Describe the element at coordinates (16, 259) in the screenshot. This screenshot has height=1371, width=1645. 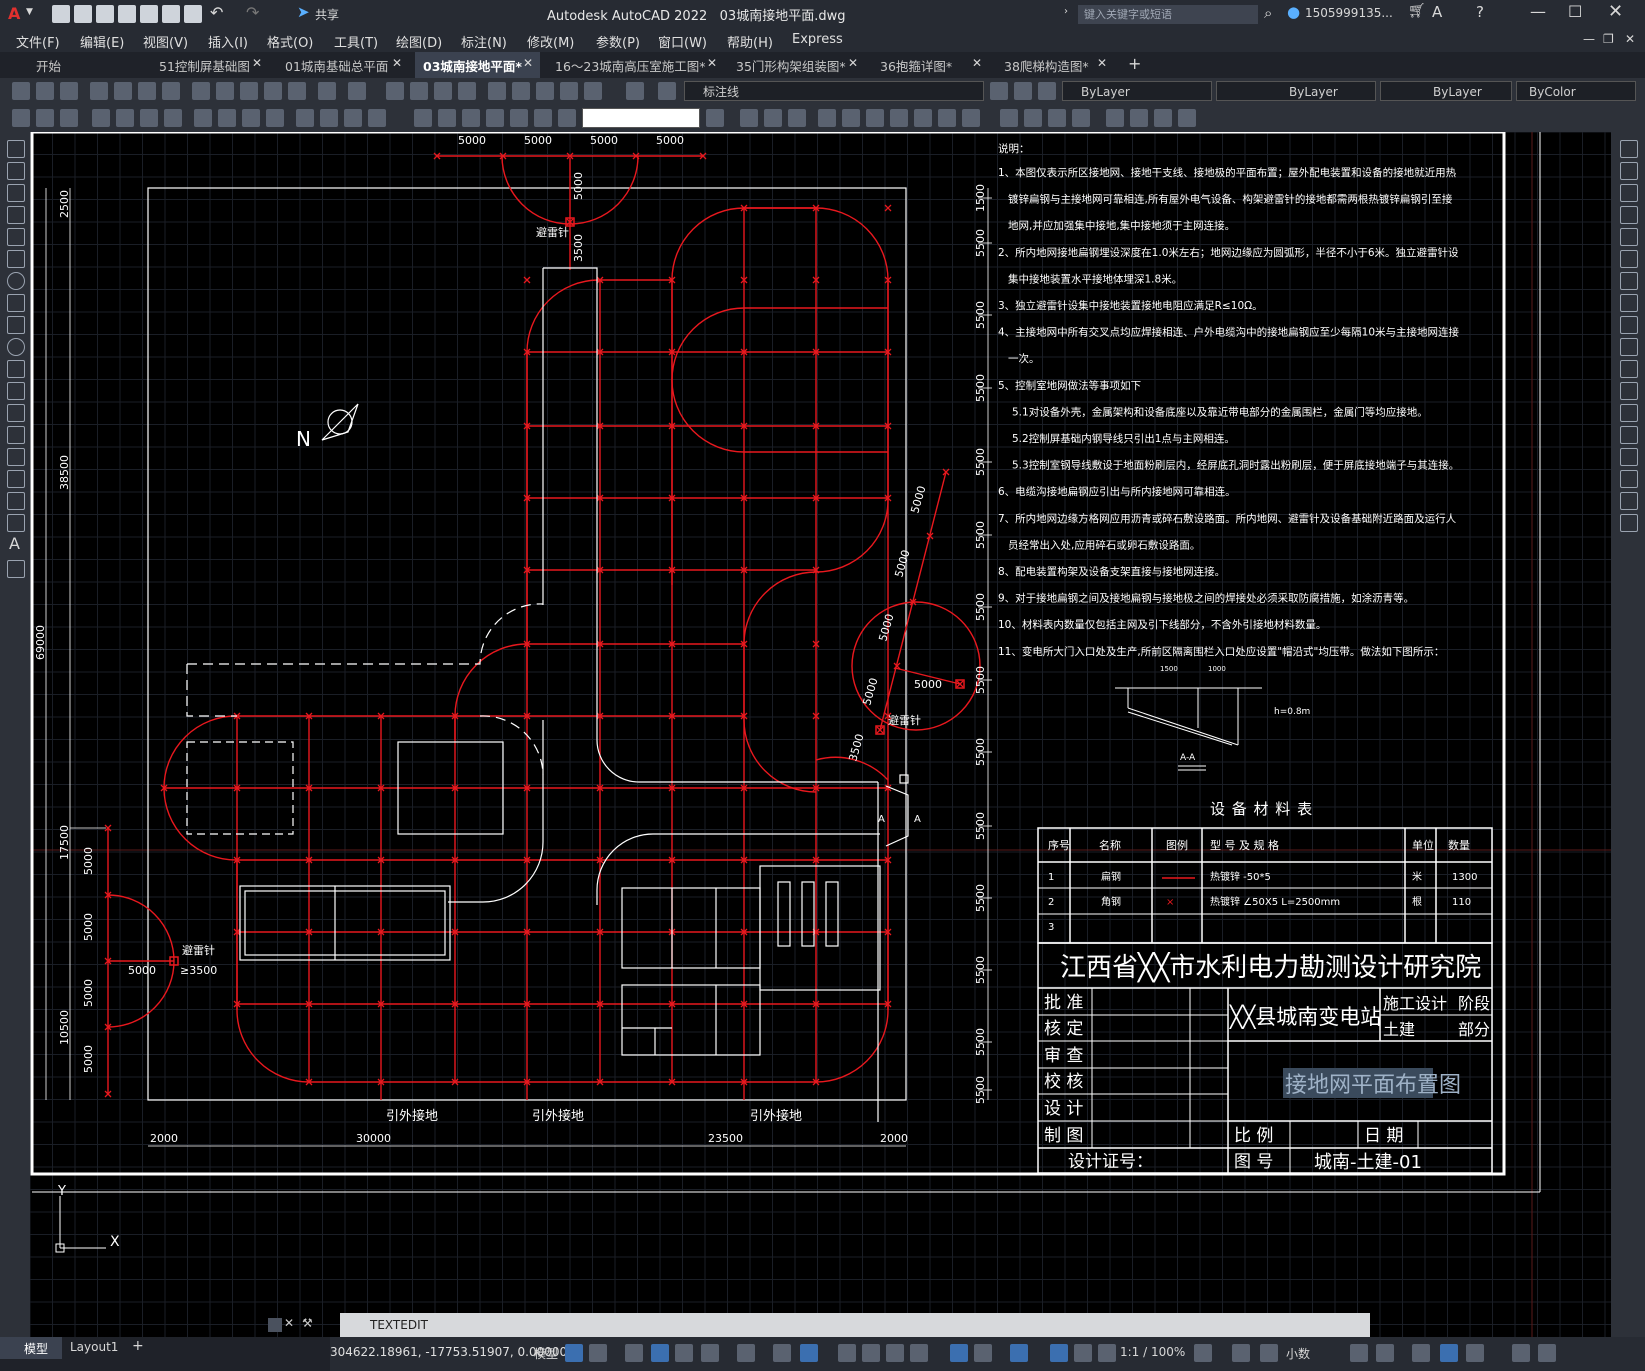
I see `arc-icon` at that location.